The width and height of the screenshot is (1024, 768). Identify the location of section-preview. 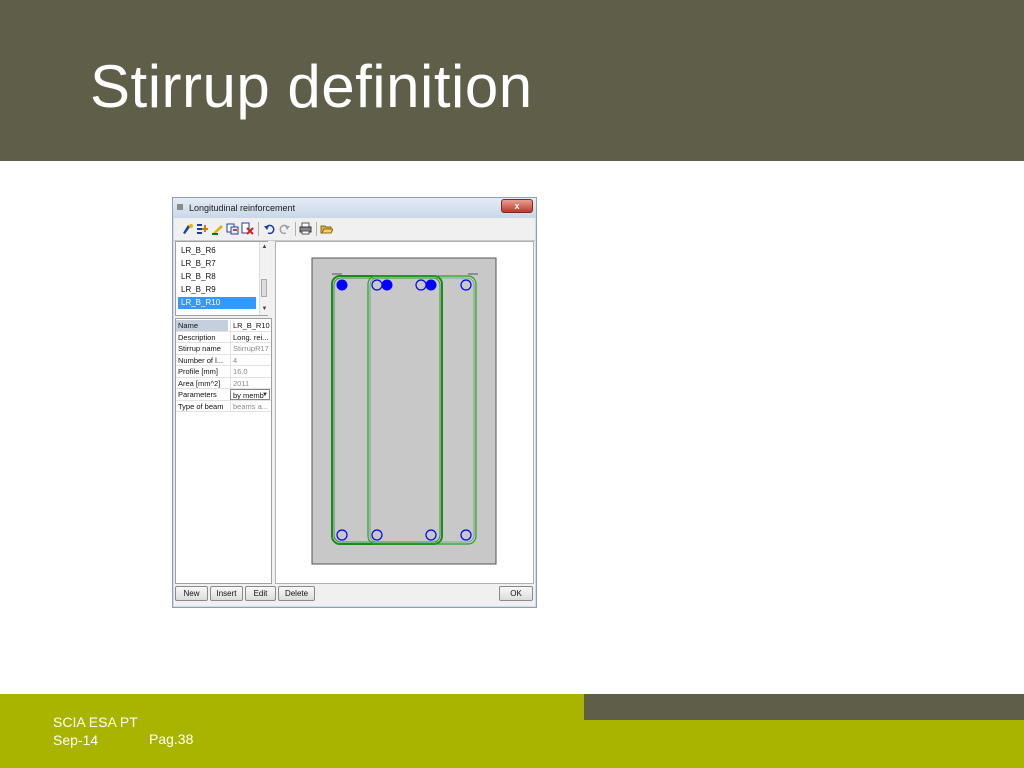
(404, 412).